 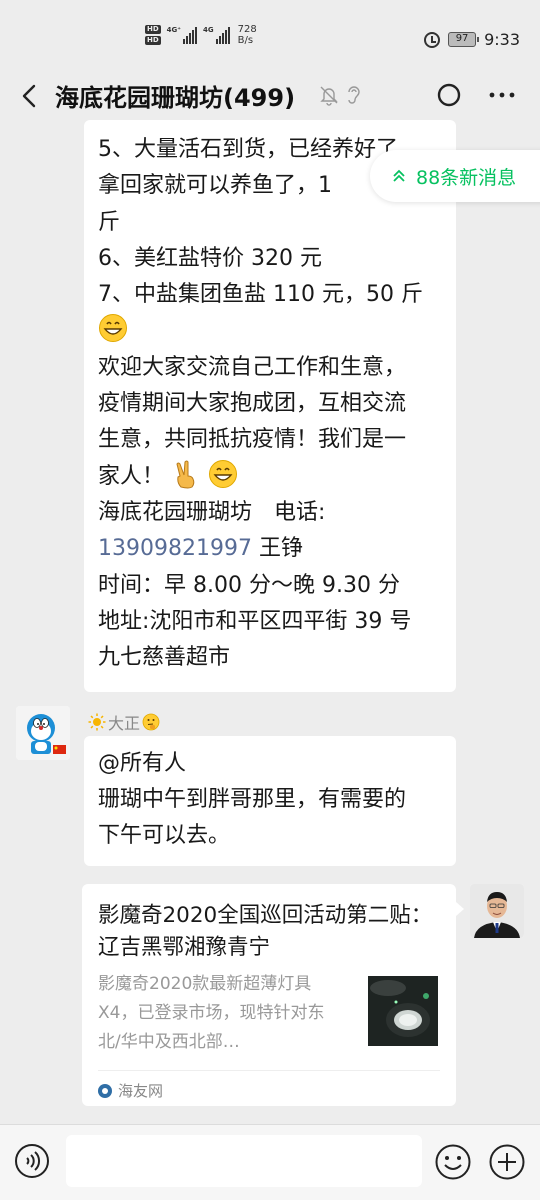 I want to click on sun-icon, so click(x=97, y=722).